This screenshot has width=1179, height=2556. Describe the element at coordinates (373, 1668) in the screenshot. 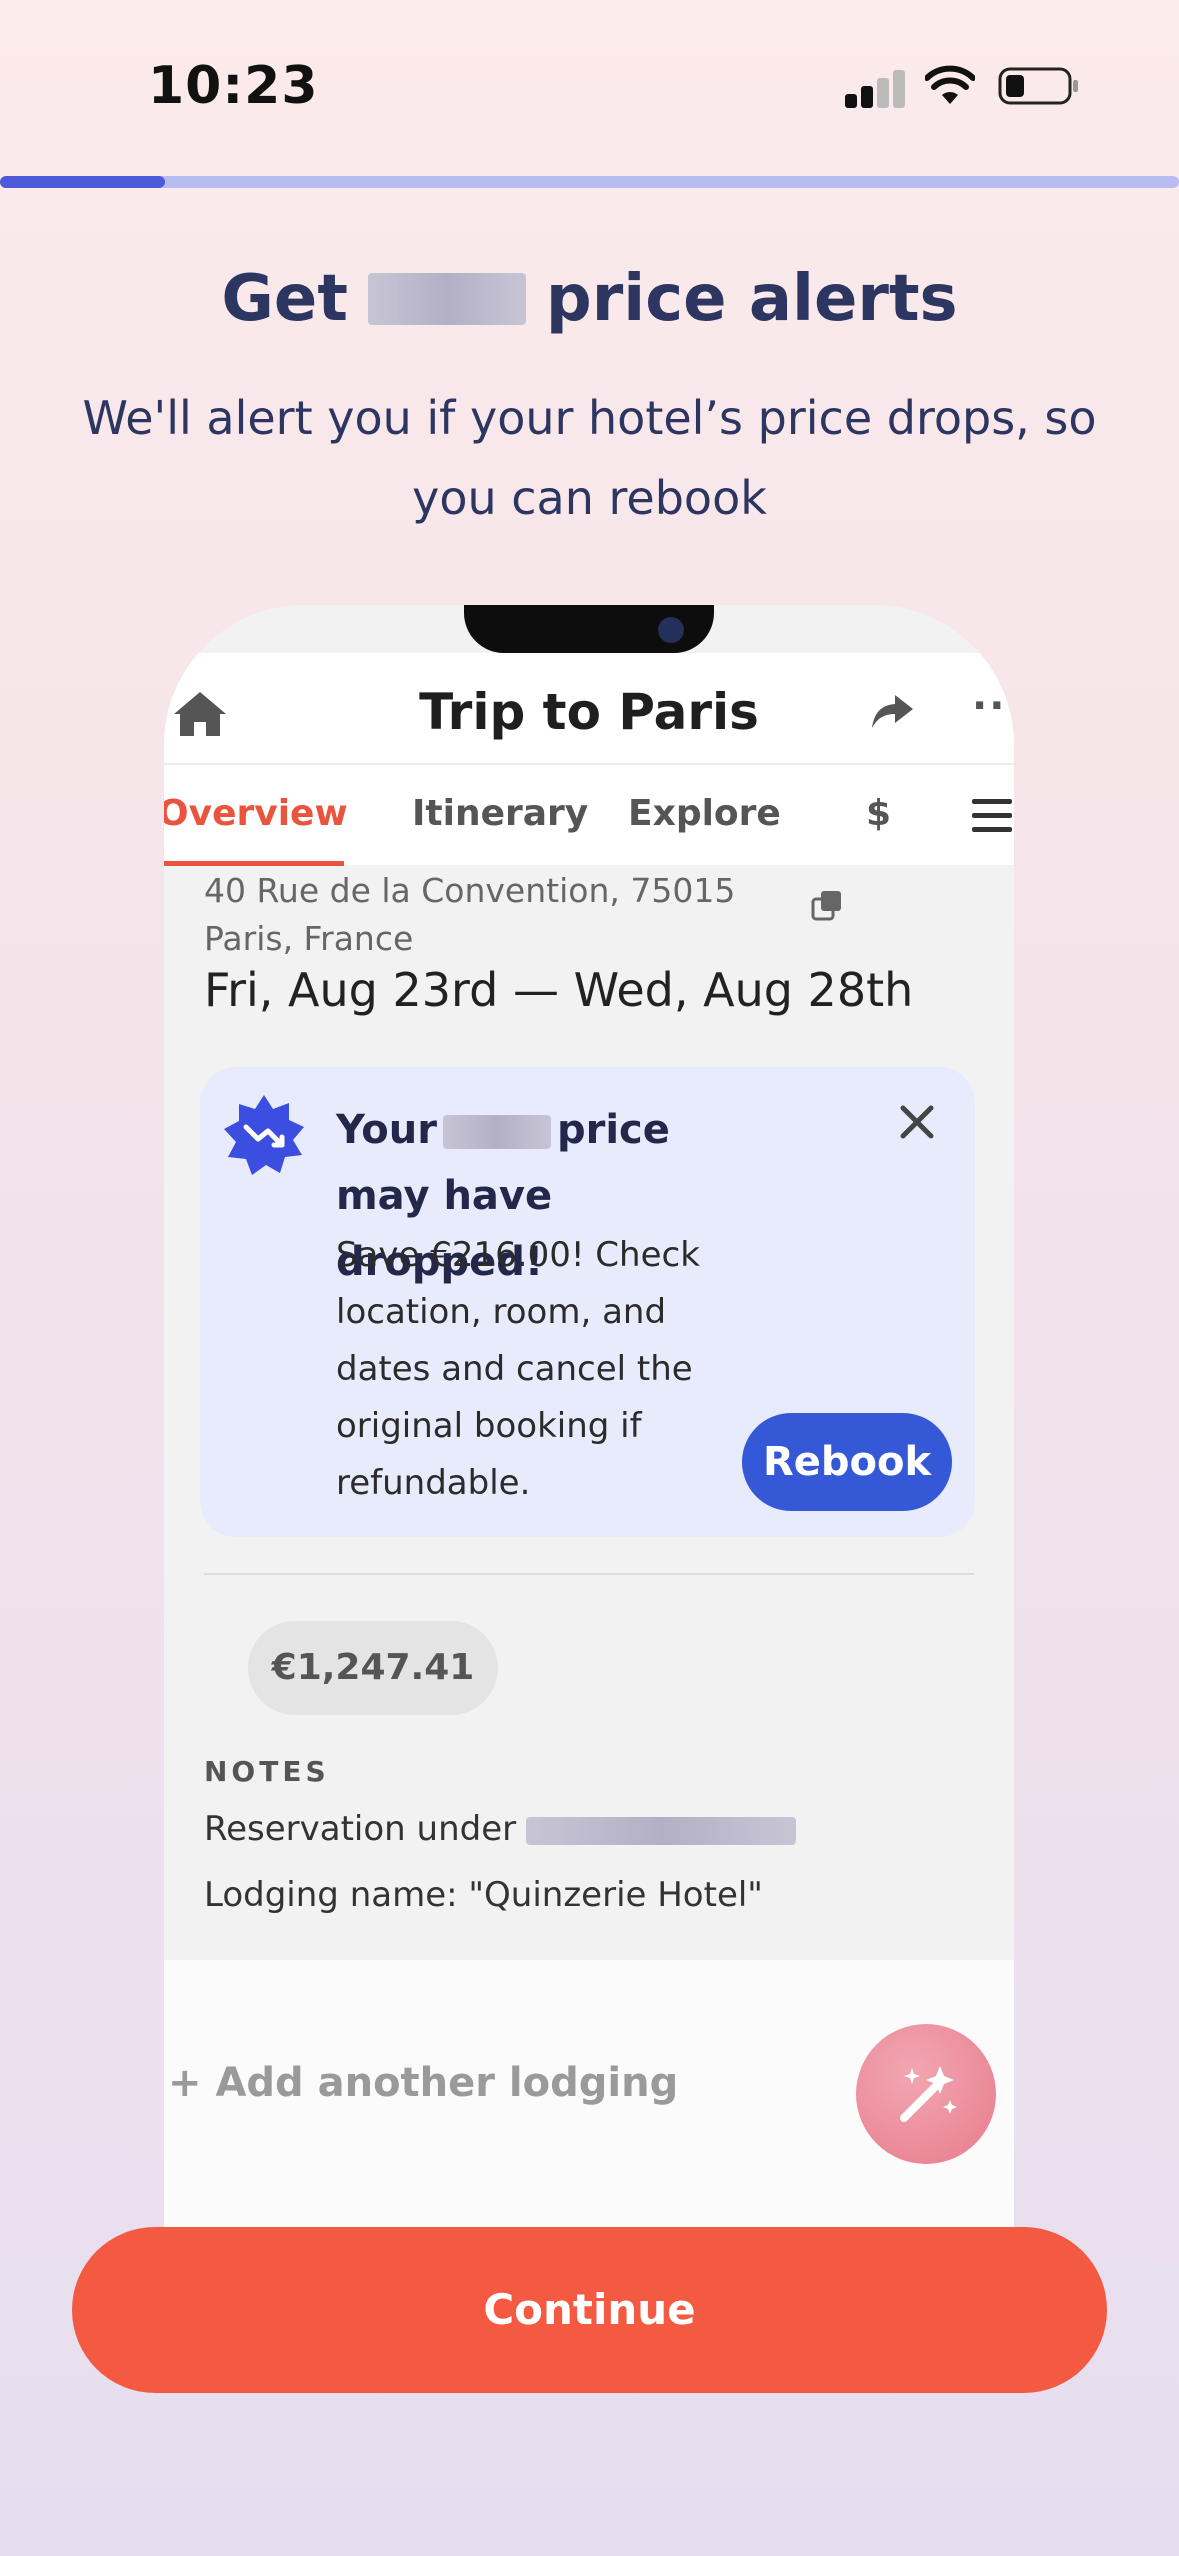

I see `price-pill: €1,247.41` at that location.